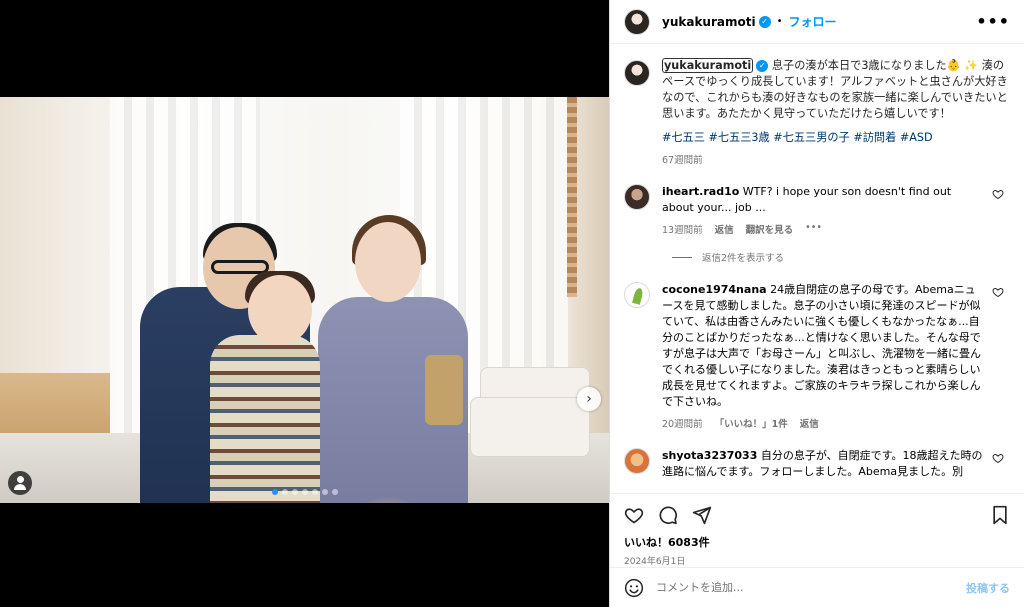 The image size is (1024, 607). What do you see at coordinates (817, 530) in the screenshot?
I see `action-bar: いいね！6083件 2024年6月1日` at bounding box center [817, 530].